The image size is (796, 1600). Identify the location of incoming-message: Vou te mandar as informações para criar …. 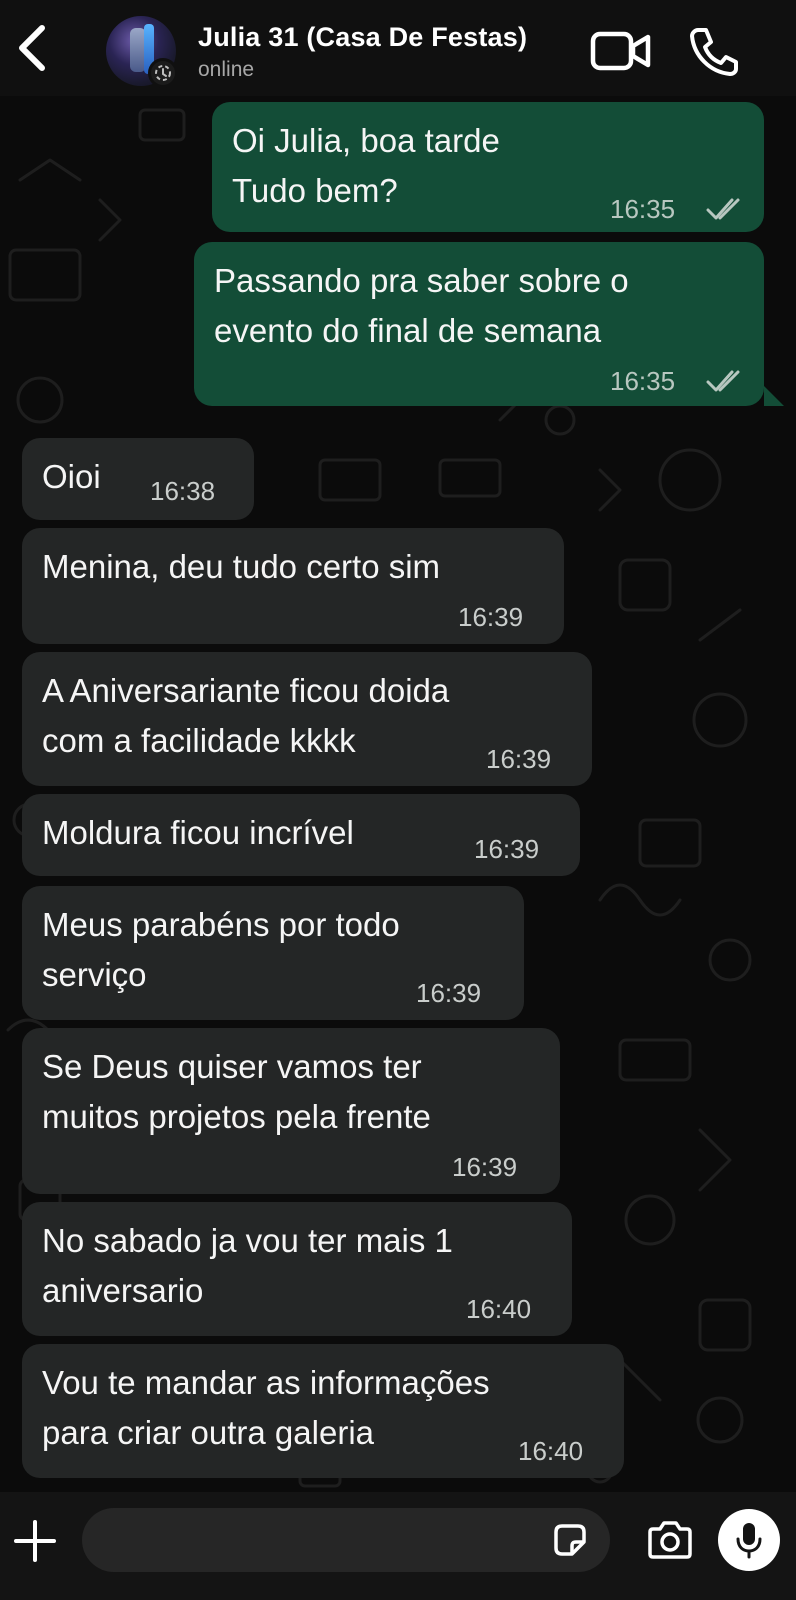
(323, 1411).